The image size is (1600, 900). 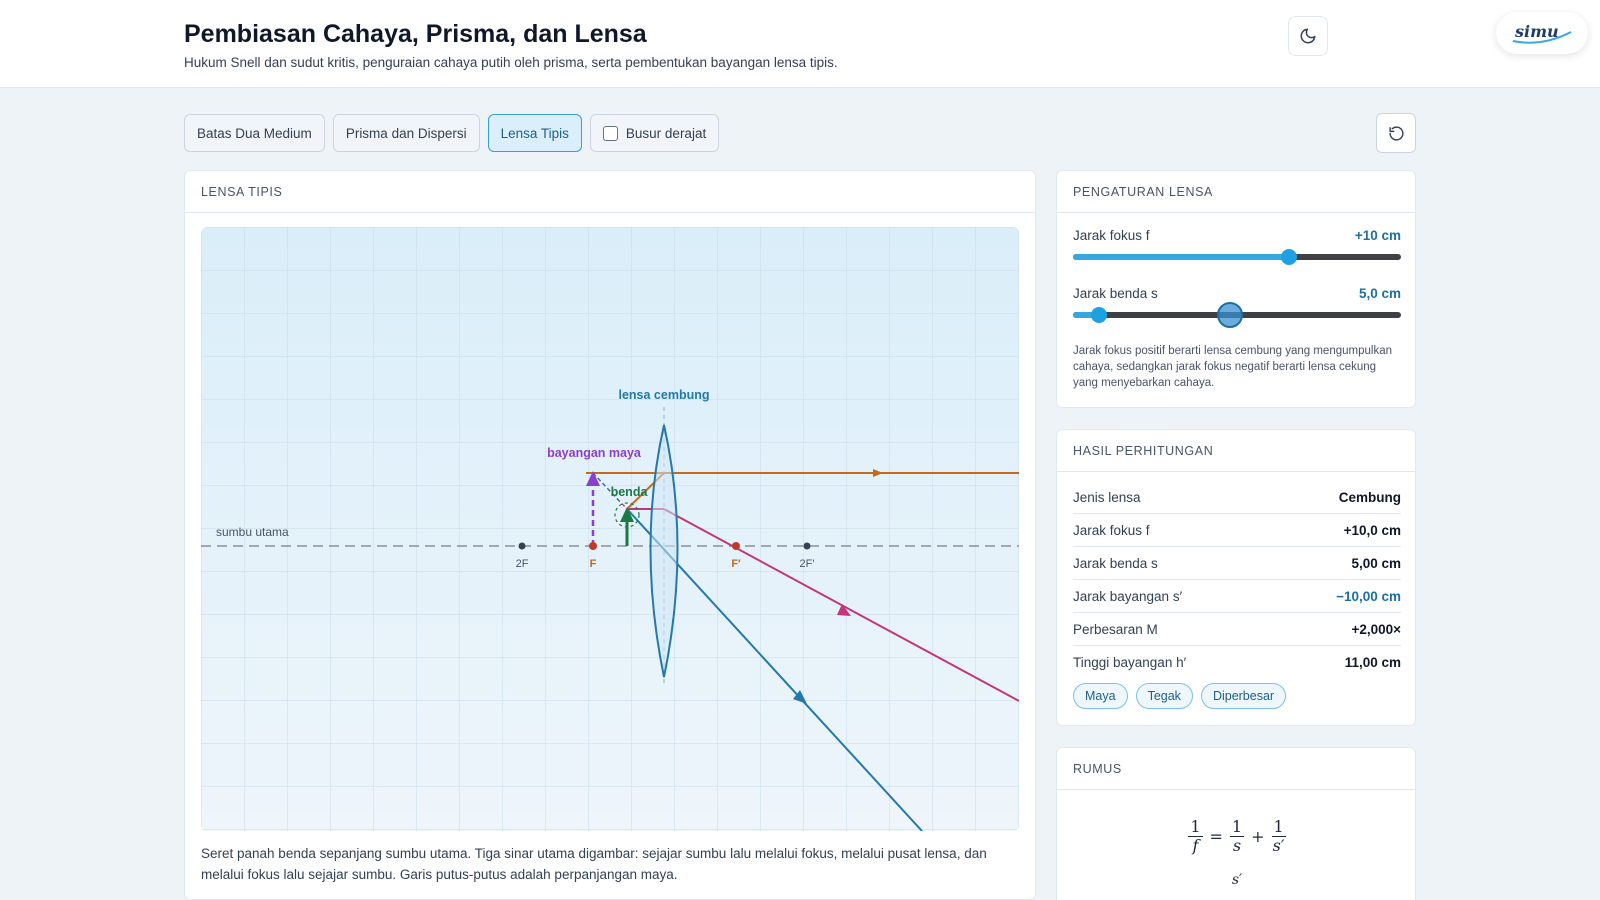 What do you see at coordinates (1111, 235) in the screenshot?
I see `focal-label: Jarak fokus f` at bounding box center [1111, 235].